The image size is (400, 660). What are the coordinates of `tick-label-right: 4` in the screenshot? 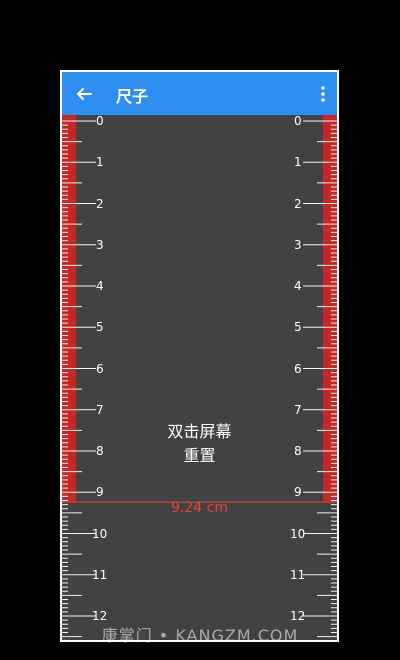 It's located at (298, 286).